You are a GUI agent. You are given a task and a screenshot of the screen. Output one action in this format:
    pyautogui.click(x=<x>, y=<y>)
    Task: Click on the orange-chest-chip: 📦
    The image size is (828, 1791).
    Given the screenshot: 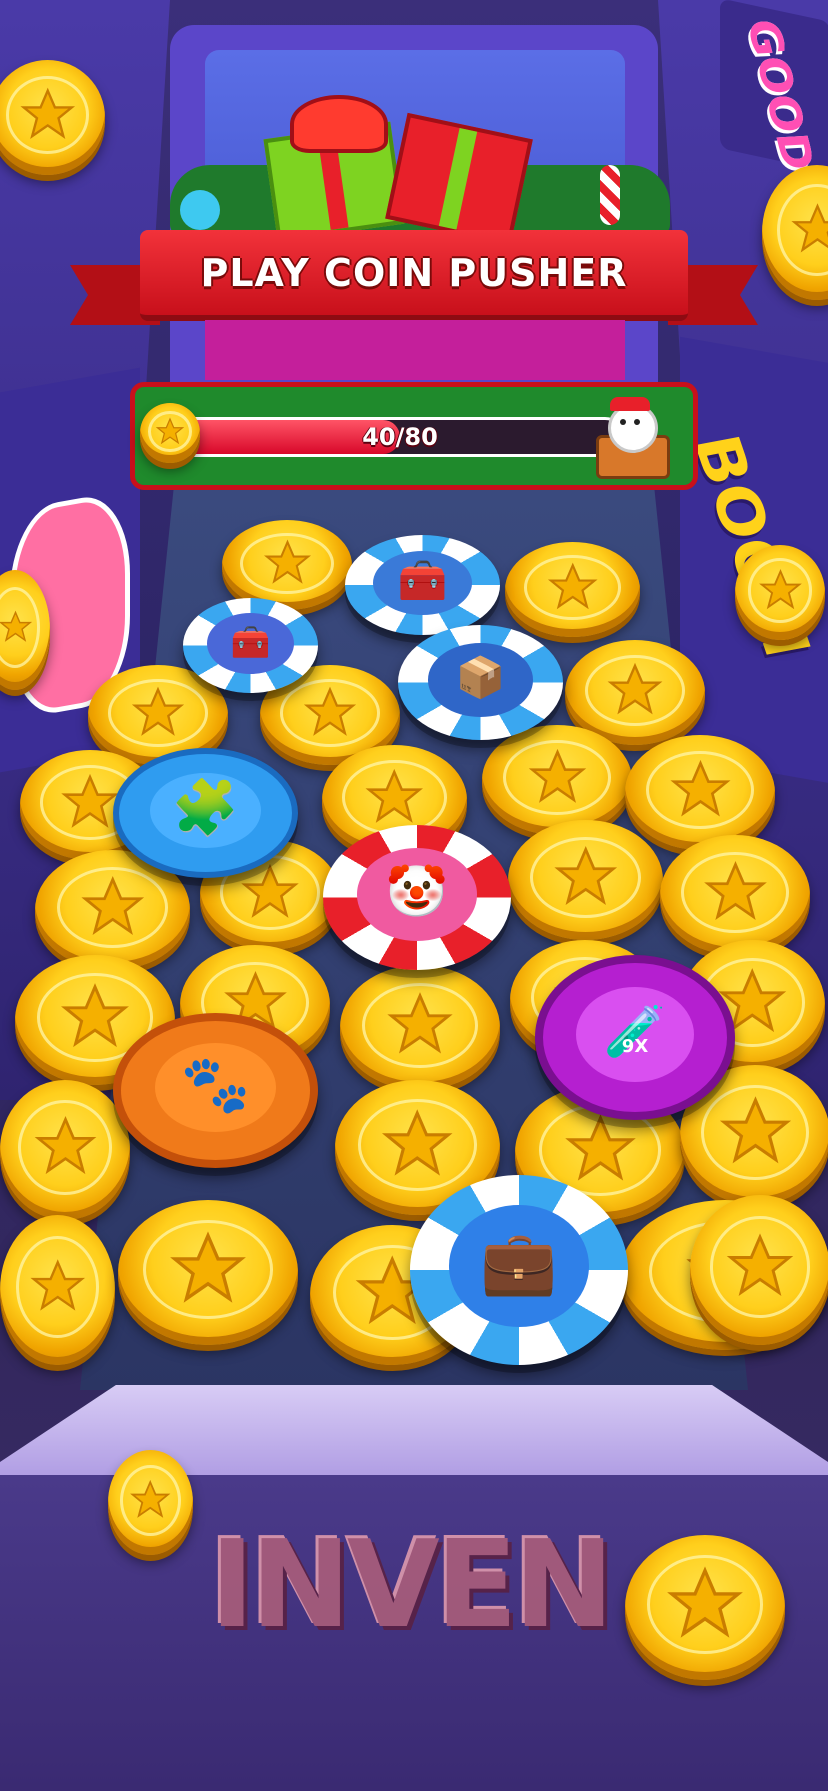 What is the action you would take?
    pyautogui.click(x=480, y=682)
    